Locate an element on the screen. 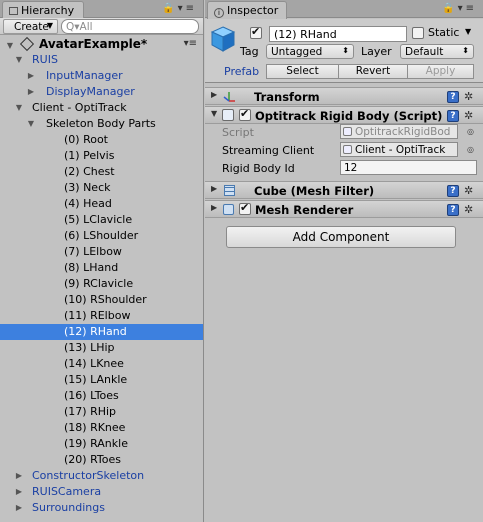 This screenshot has height=522, width=483. tree-item: (6) LShoulder is located at coordinates (101, 236).